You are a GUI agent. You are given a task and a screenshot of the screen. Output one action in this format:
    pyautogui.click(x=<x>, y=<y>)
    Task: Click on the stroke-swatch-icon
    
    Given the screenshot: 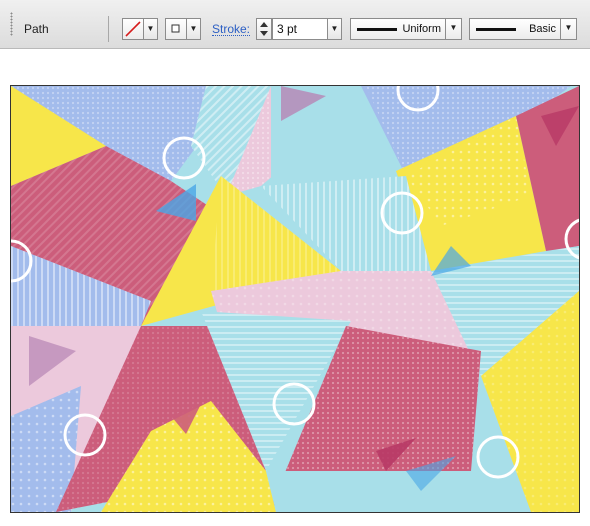 What is the action you would take?
    pyautogui.click(x=175, y=28)
    